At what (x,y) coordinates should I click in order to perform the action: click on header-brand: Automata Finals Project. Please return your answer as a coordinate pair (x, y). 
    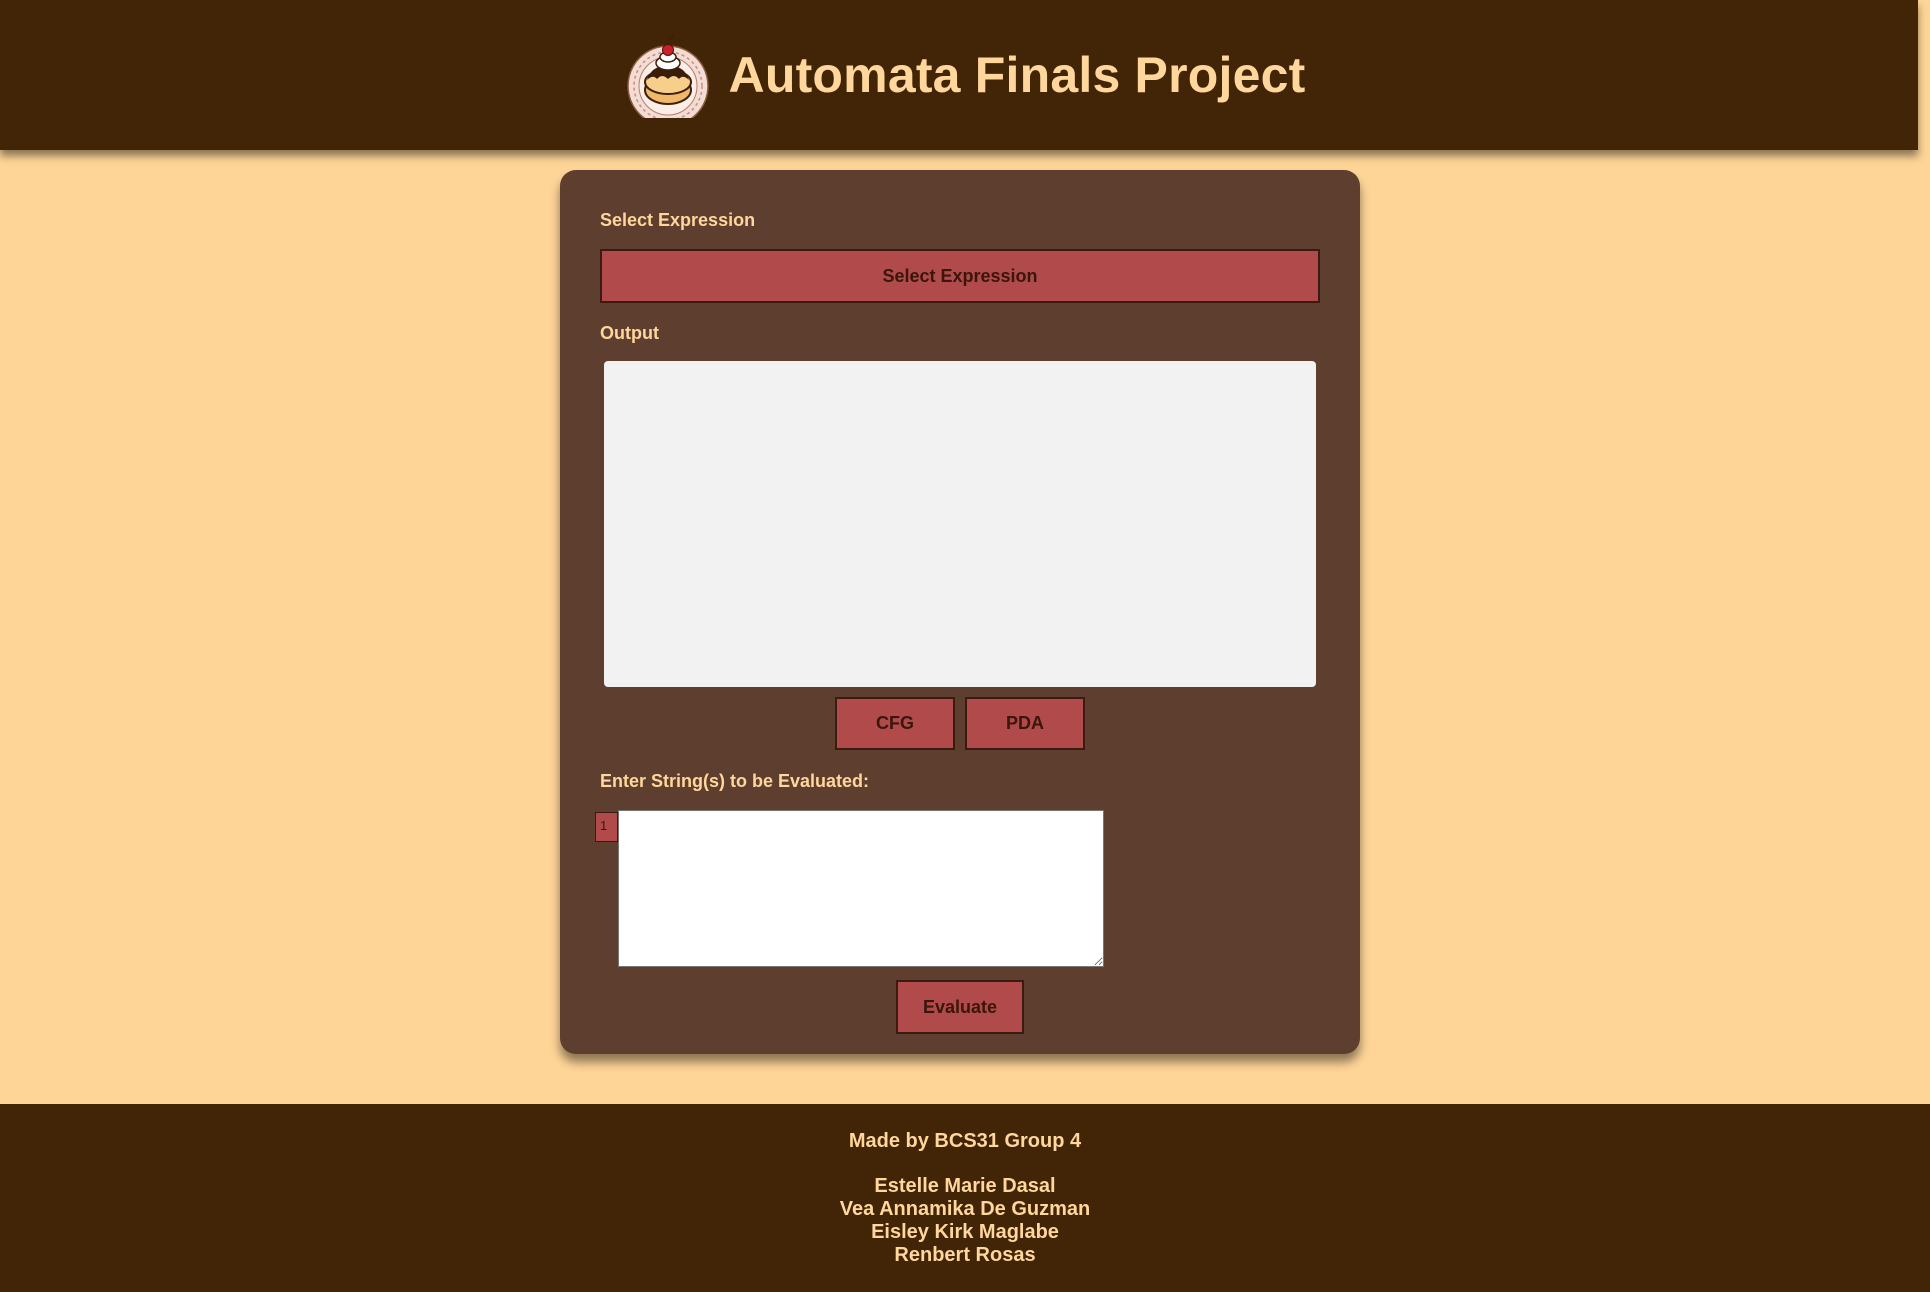
    Looking at the image, I should click on (965, 75).